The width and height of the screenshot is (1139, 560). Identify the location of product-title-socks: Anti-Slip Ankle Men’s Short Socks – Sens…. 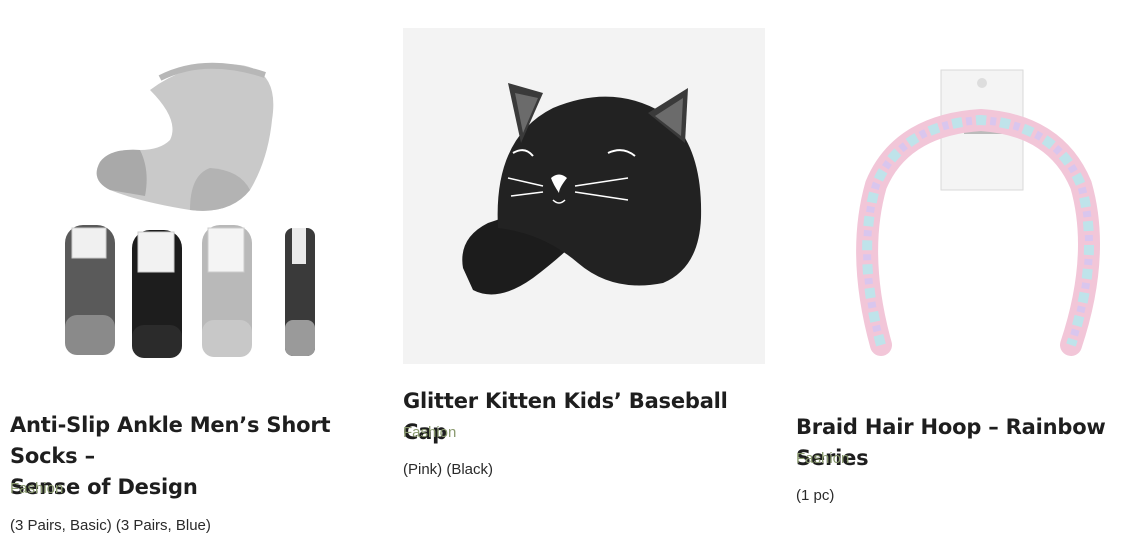
(195, 456).